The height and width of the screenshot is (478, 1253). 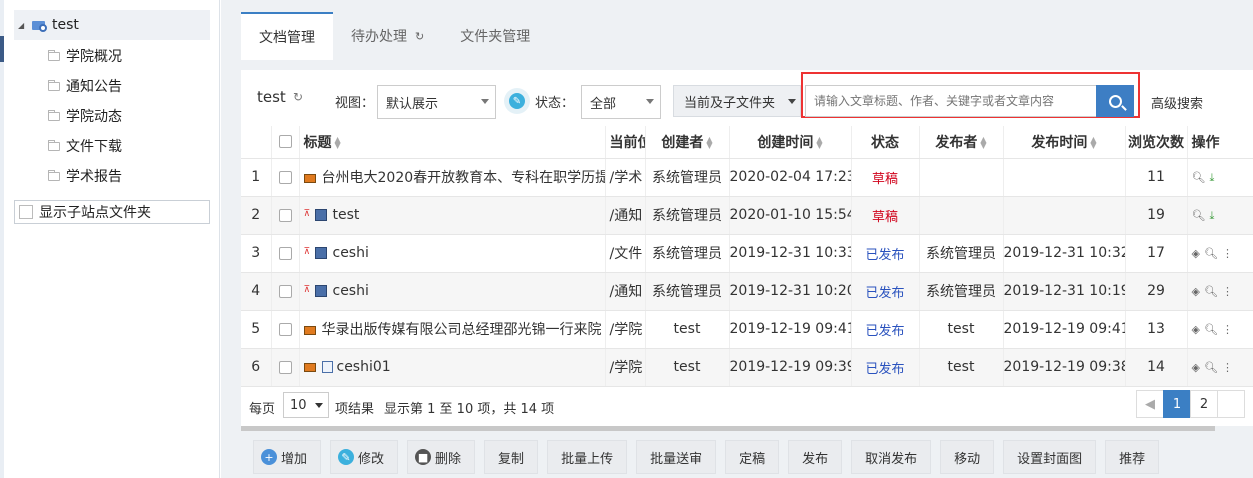 I want to click on title-cell: ceshi01, so click(x=452, y=367).